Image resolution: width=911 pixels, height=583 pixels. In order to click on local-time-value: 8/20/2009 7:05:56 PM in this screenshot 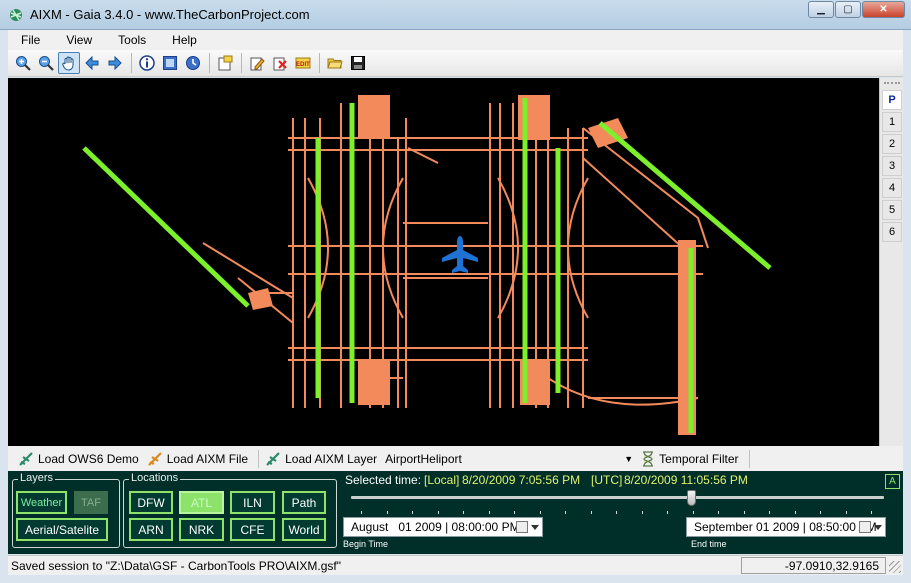, I will do `click(521, 480)`.